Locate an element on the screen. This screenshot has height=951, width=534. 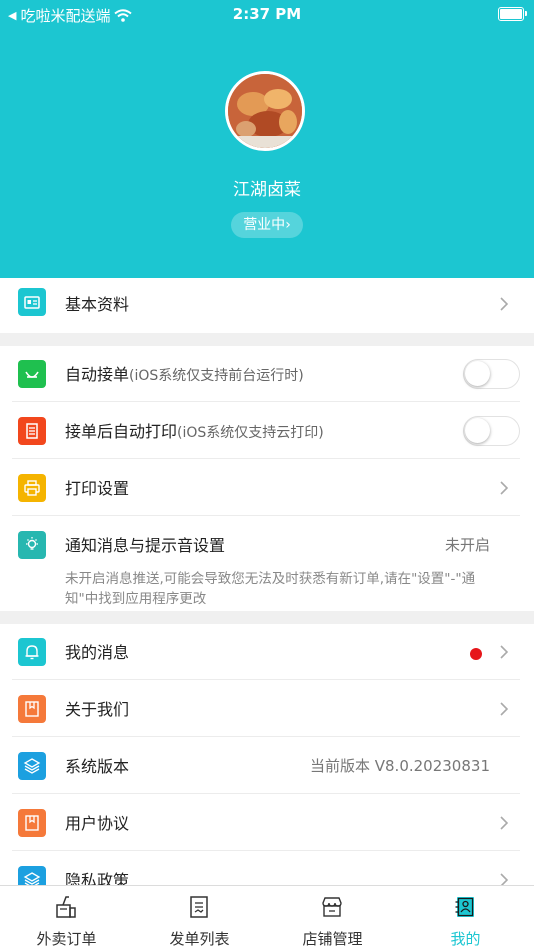
auto-print-toggle is located at coordinates (491, 431).